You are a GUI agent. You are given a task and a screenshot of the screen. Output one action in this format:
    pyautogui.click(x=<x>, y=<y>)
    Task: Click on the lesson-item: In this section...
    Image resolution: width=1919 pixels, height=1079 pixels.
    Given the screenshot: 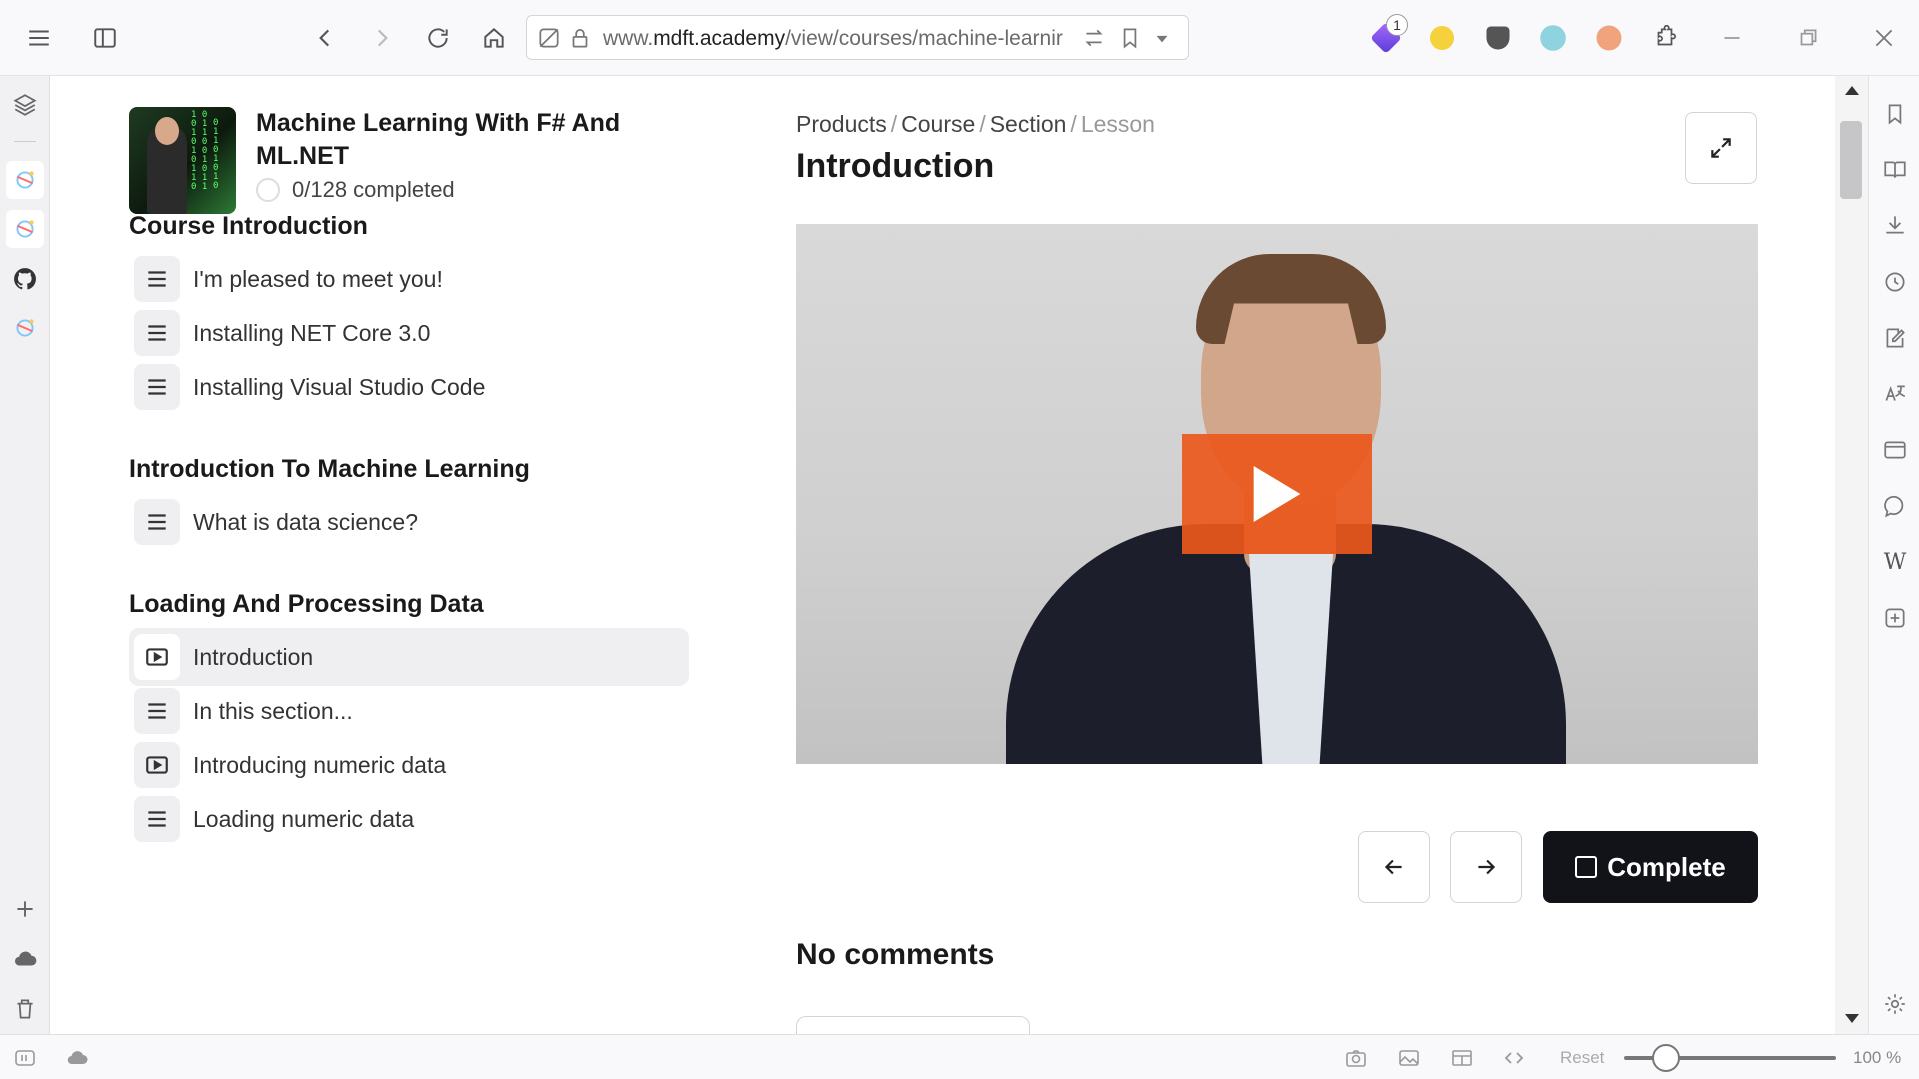 What is the action you would take?
    pyautogui.click(x=409, y=711)
    